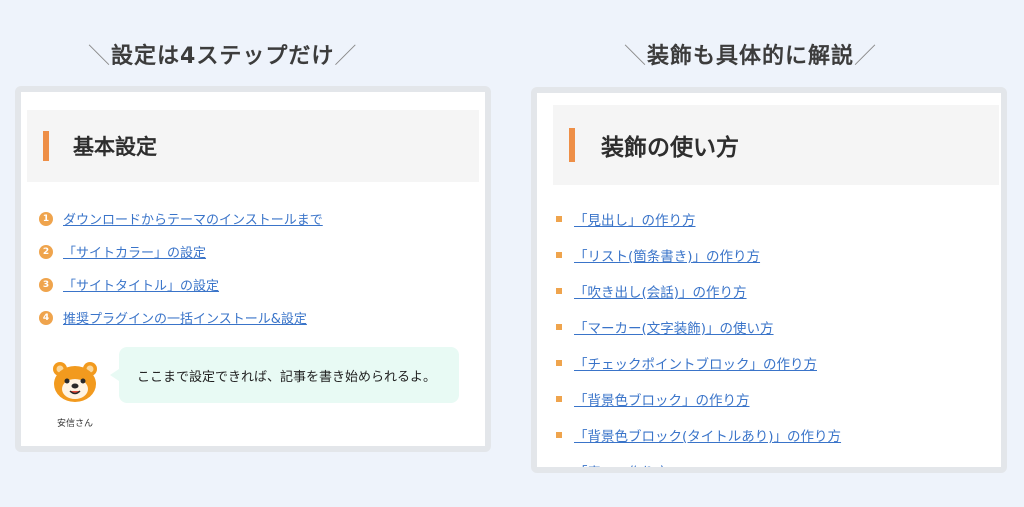 The image size is (1024, 507). What do you see at coordinates (662, 399) in the screenshot?
I see `howto-link-background-block: 「背景色ブロック」の作り方` at bounding box center [662, 399].